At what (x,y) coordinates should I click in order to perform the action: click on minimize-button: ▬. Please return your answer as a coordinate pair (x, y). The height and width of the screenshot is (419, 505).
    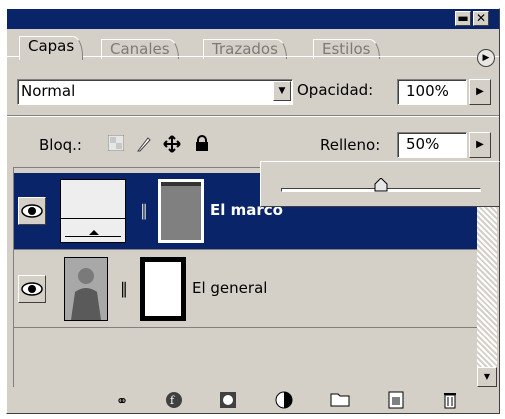
    Looking at the image, I should click on (463, 18).